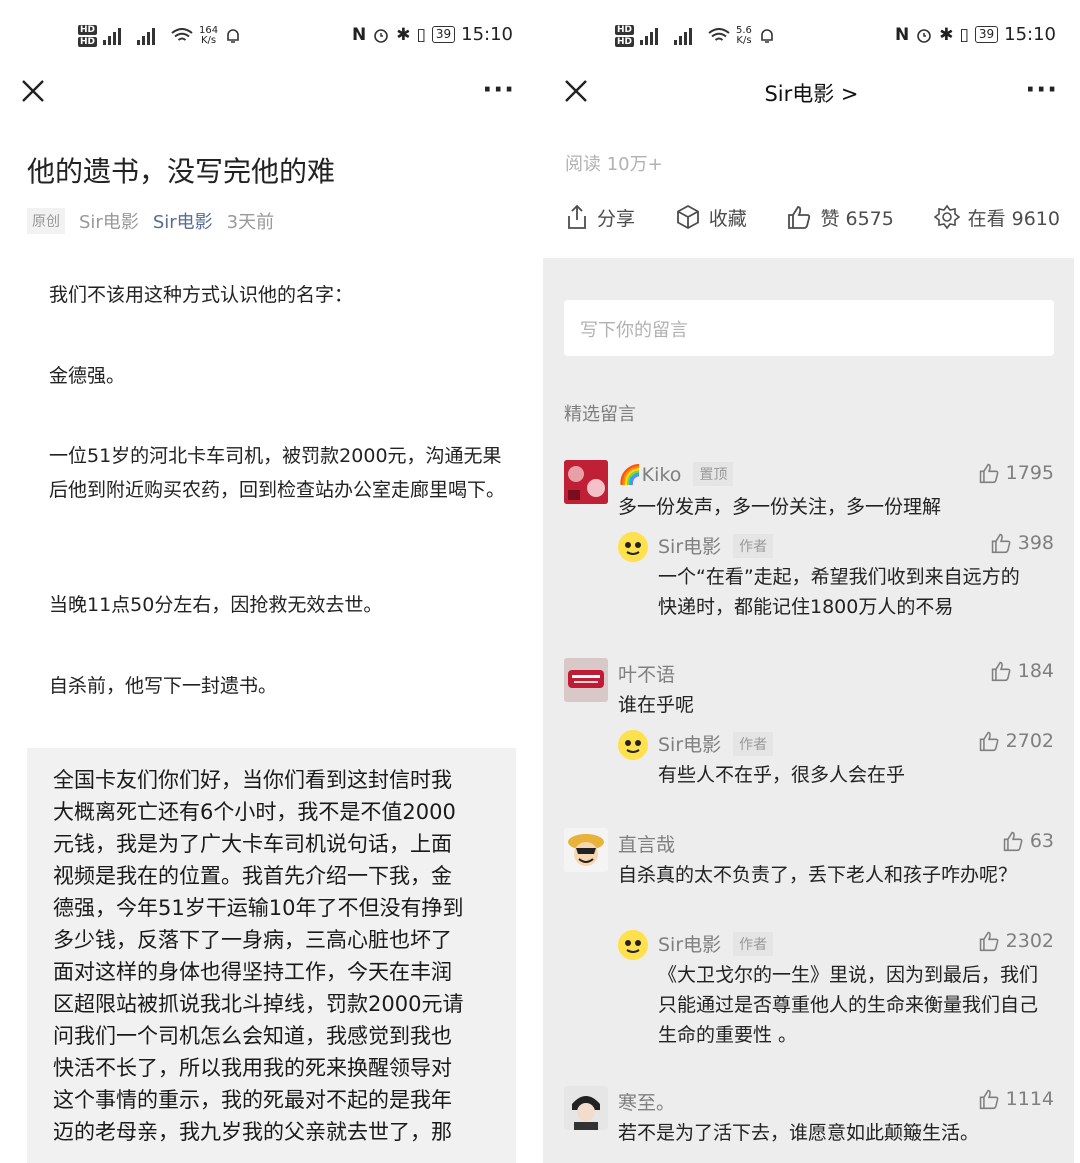  What do you see at coordinates (1029, 1099) in the screenshot?
I see `like-count: 1114` at bounding box center [1029, 1099].